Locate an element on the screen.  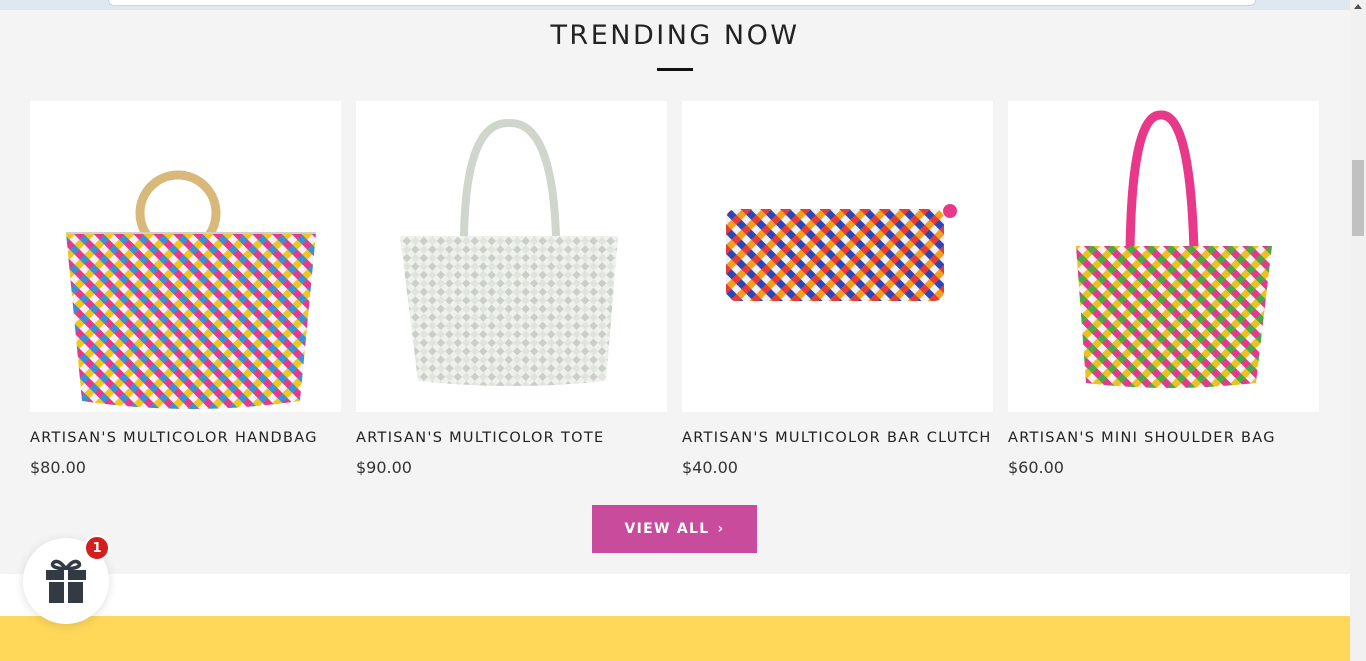
product-card: ARTISAN'S MINI SHOULDER BAG $60.00 is located at coordinates (1163, 289).